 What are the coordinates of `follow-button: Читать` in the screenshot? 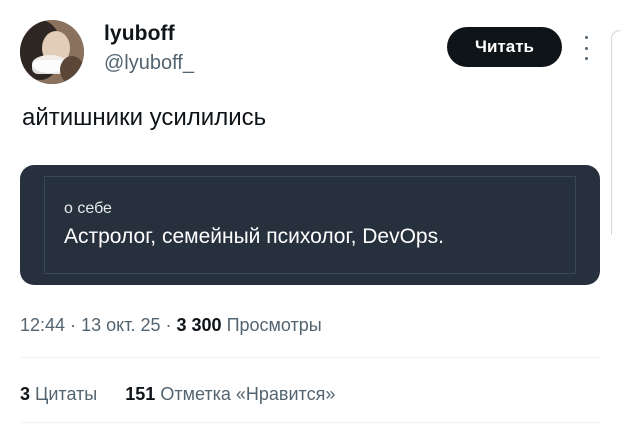 It's located at (504, 47).